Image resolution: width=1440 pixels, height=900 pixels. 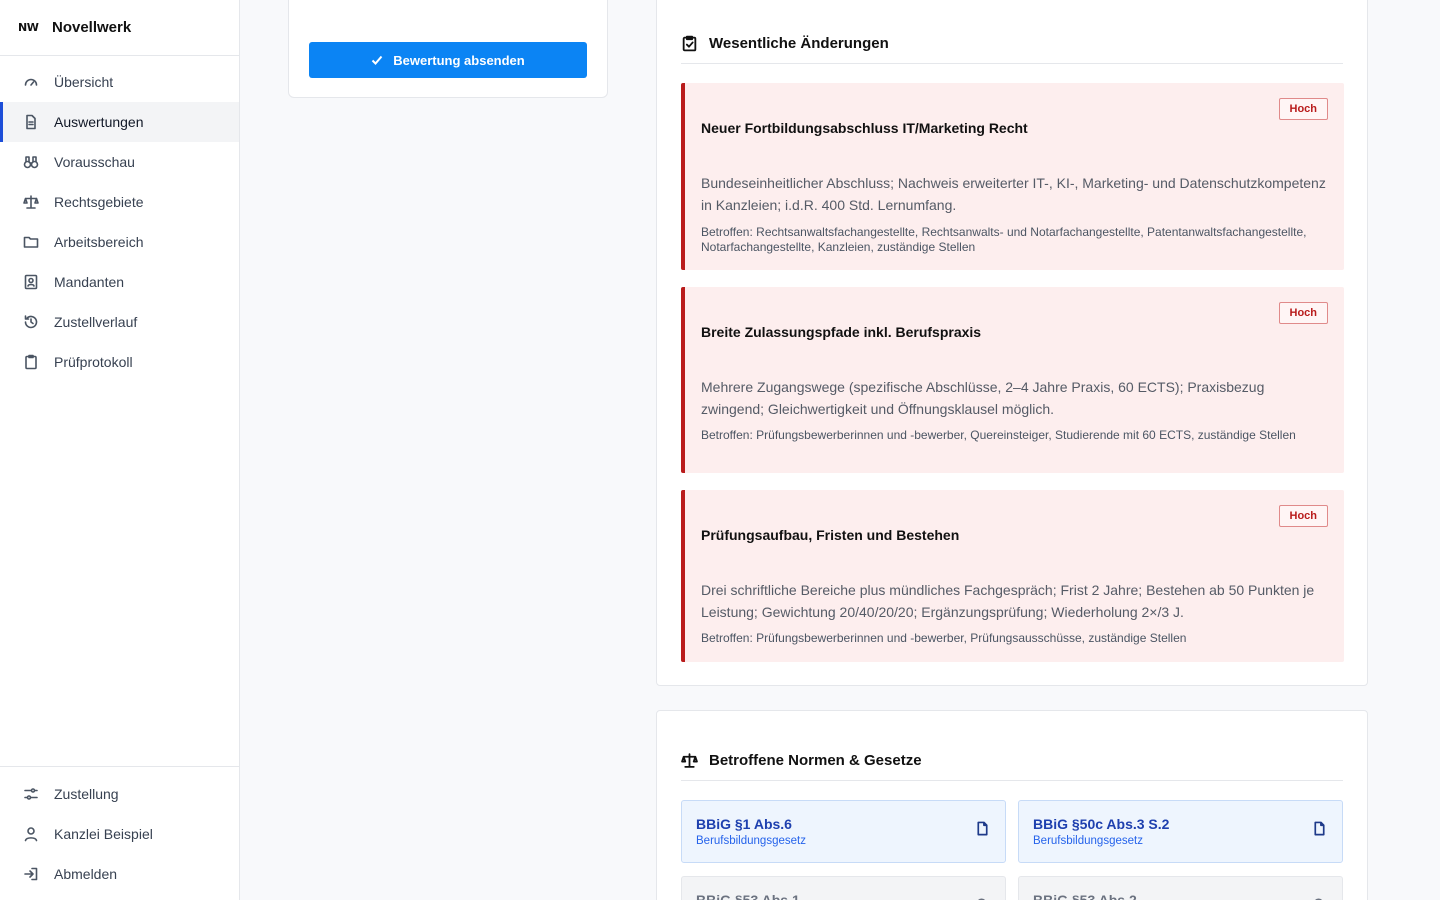 What do you see at coordinates (1012, 49) in the screenshot?
I see `changes-header: Wesentliche Änderungen` at bounding box center [1012, 49].